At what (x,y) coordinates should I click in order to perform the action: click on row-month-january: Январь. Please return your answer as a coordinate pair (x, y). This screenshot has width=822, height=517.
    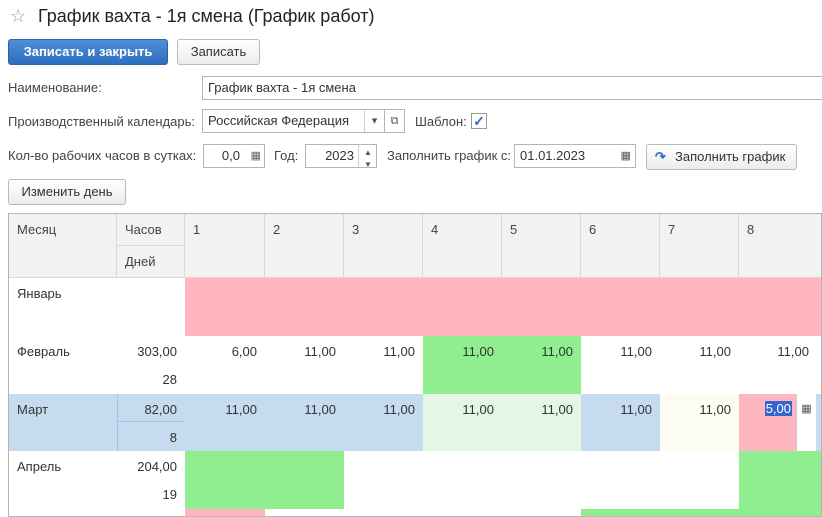
    Looking at the image, I should click on (63, 307).